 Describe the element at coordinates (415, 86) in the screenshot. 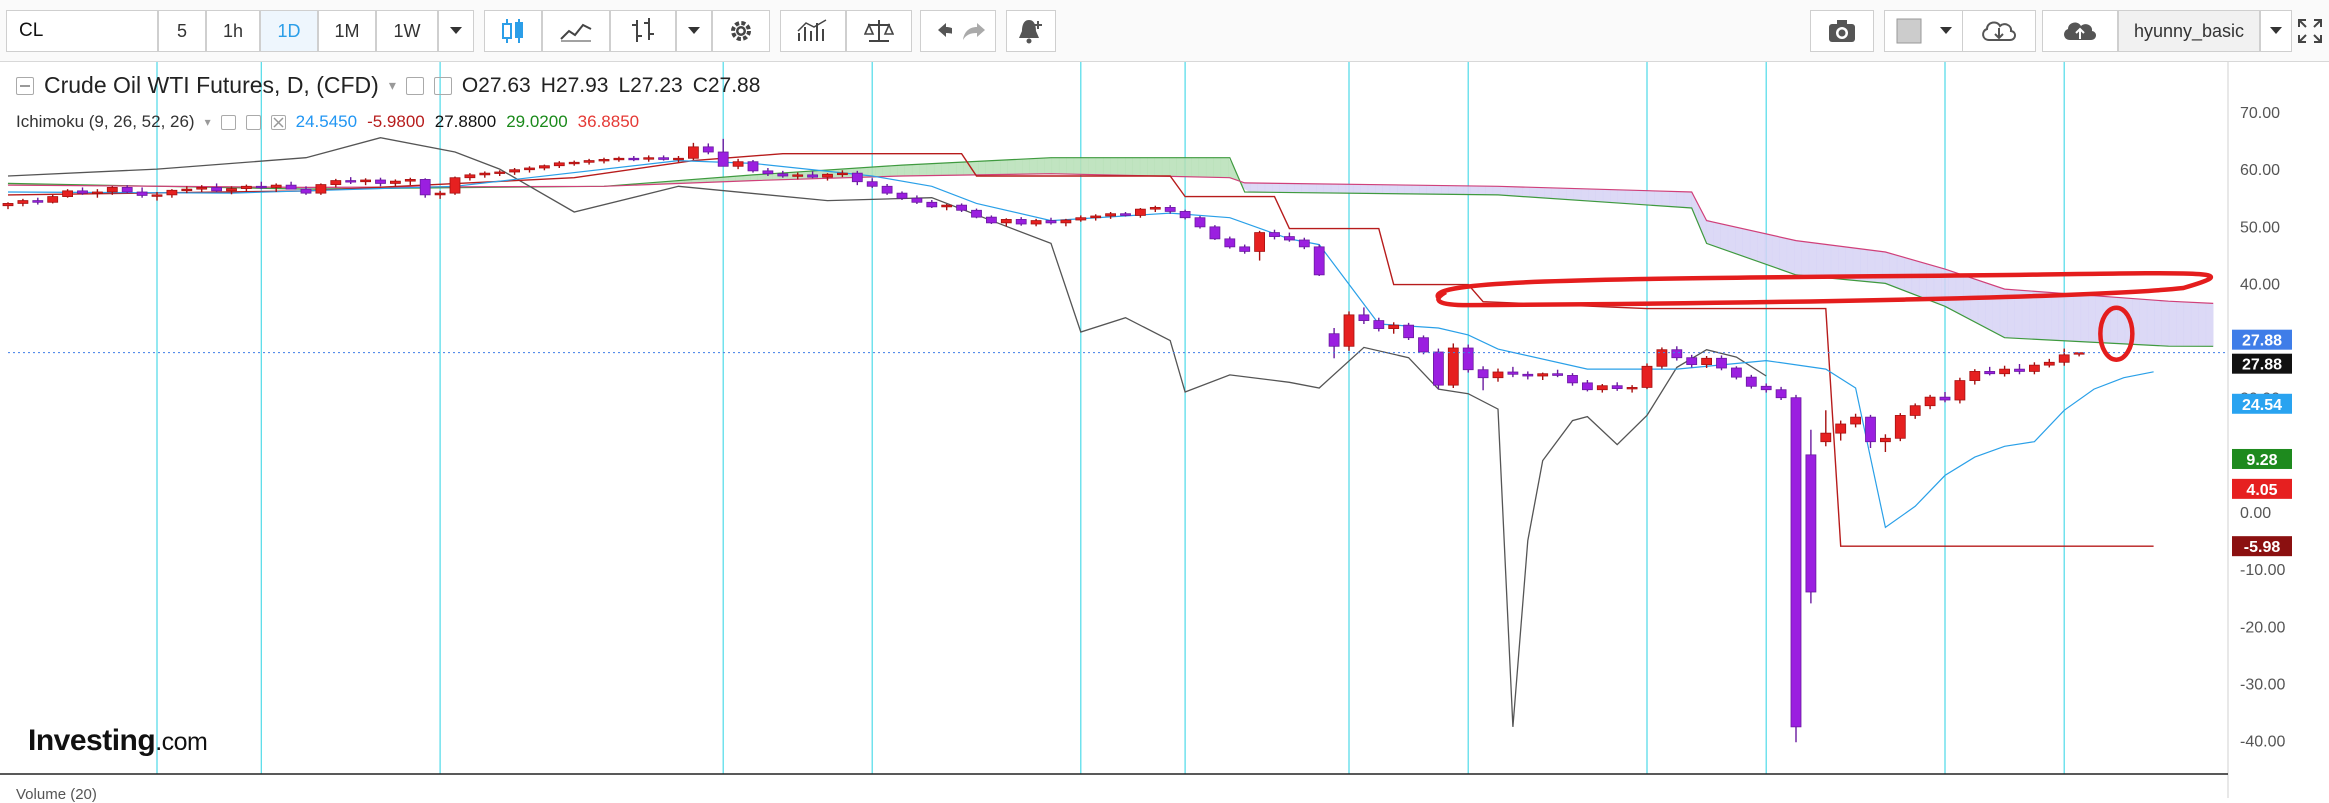

I see `eye-icon` at that location.